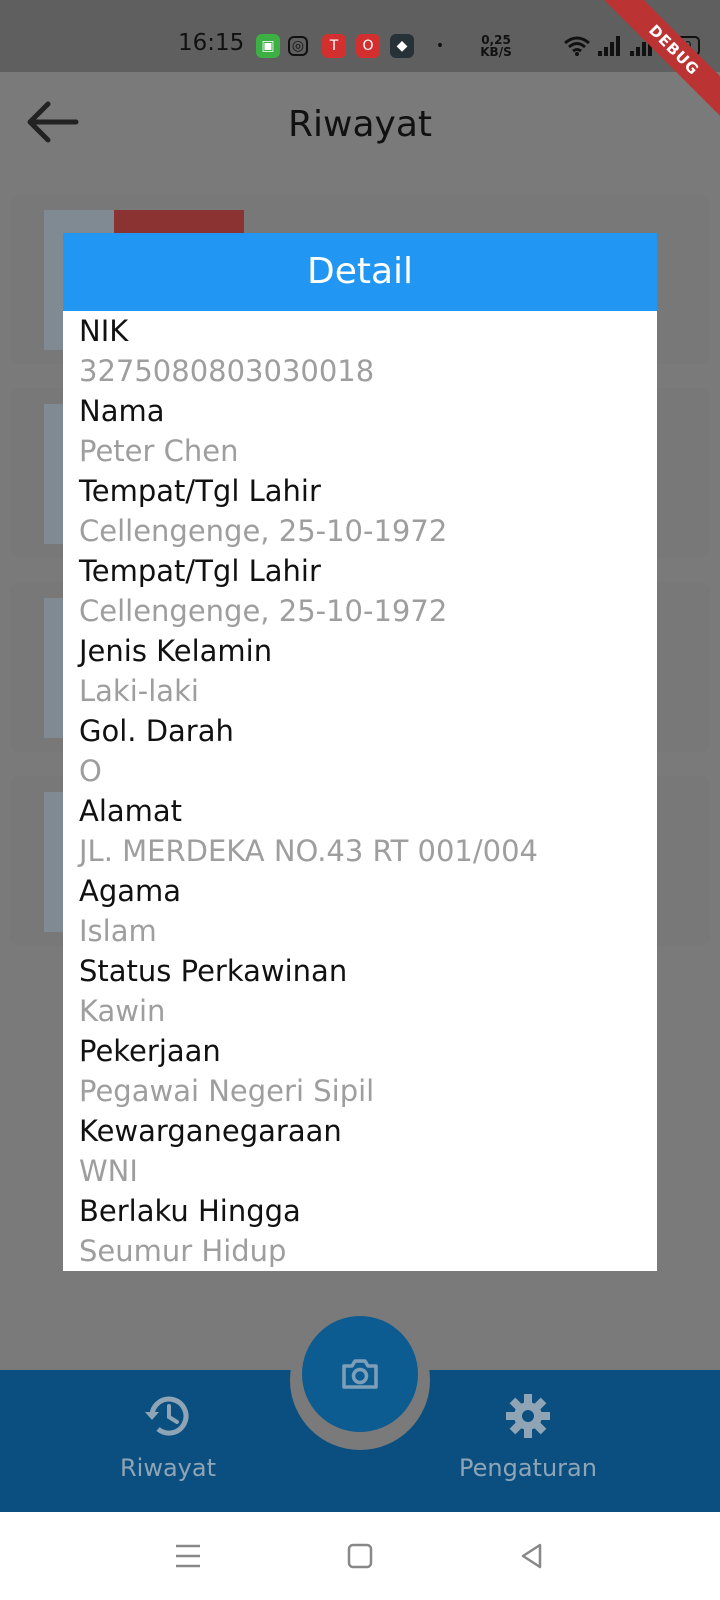 This screenshot has height=1600, width=720. Describe the element at coordinates (211, 43) in the screenshot. I see `status-time: 16:15` at that location.